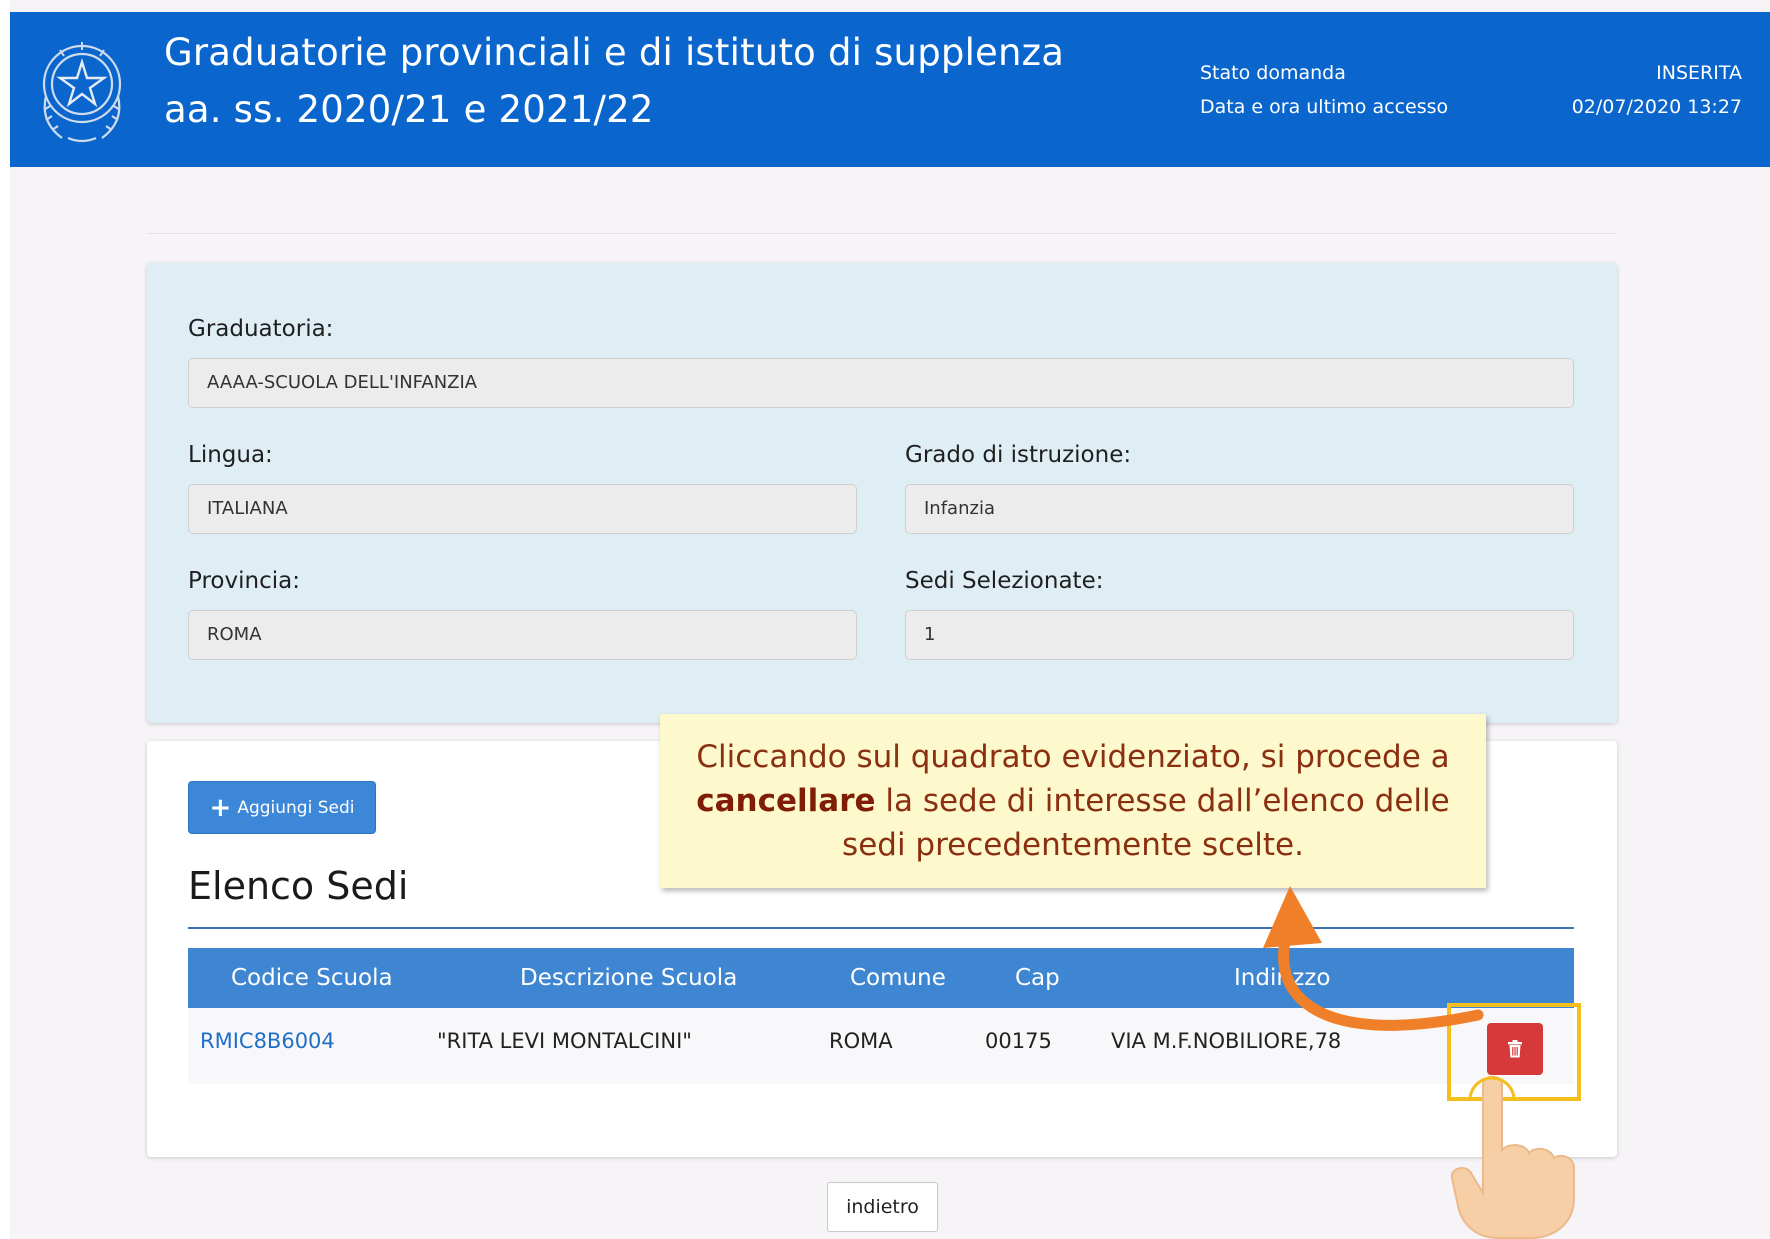 This screenshot has width=1770, height=1239. What do you see at coordinates (298, 886) in the screenshot?
I see `section-title: Elenco Sedi` at bounding box center [298, 886].